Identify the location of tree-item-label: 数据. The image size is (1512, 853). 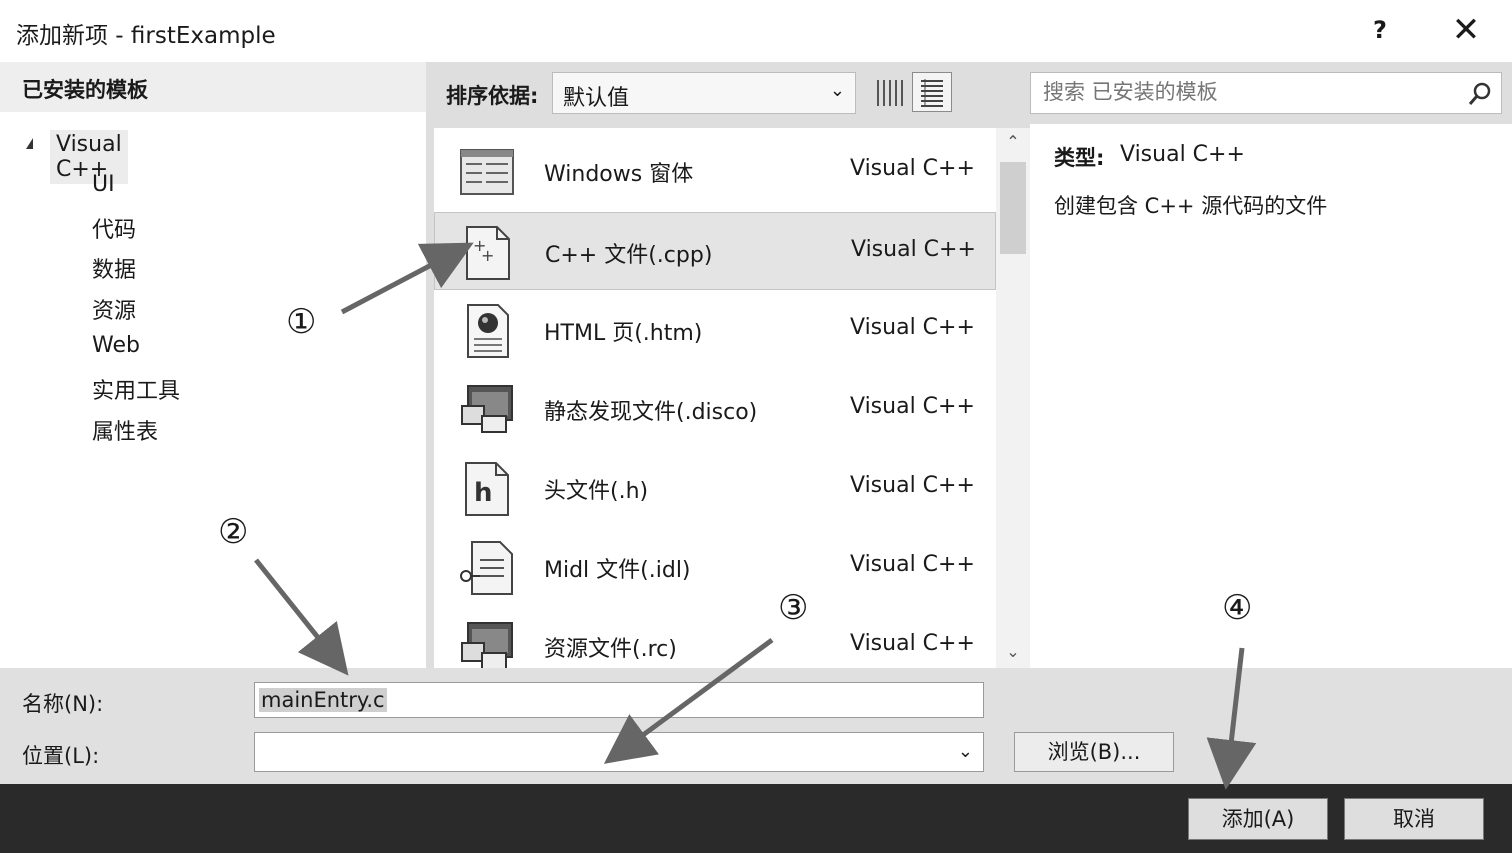
(114, 270).